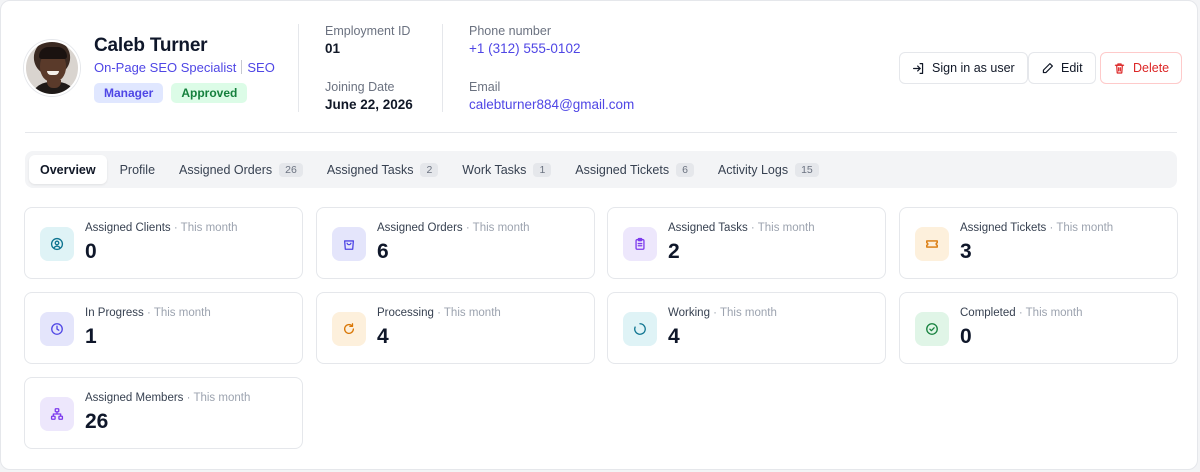  What do you see at coordinates (91, 336) in the screenshot?
I see `stat-value: 1` at bounding box center [91, 336].